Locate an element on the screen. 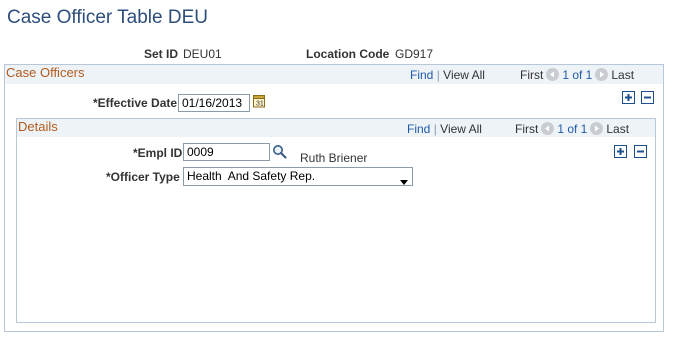 The width and height of the screenshot is (676, 339). case-officers-pager: First 1 of 1 Last is located at coordinates (577, 75).